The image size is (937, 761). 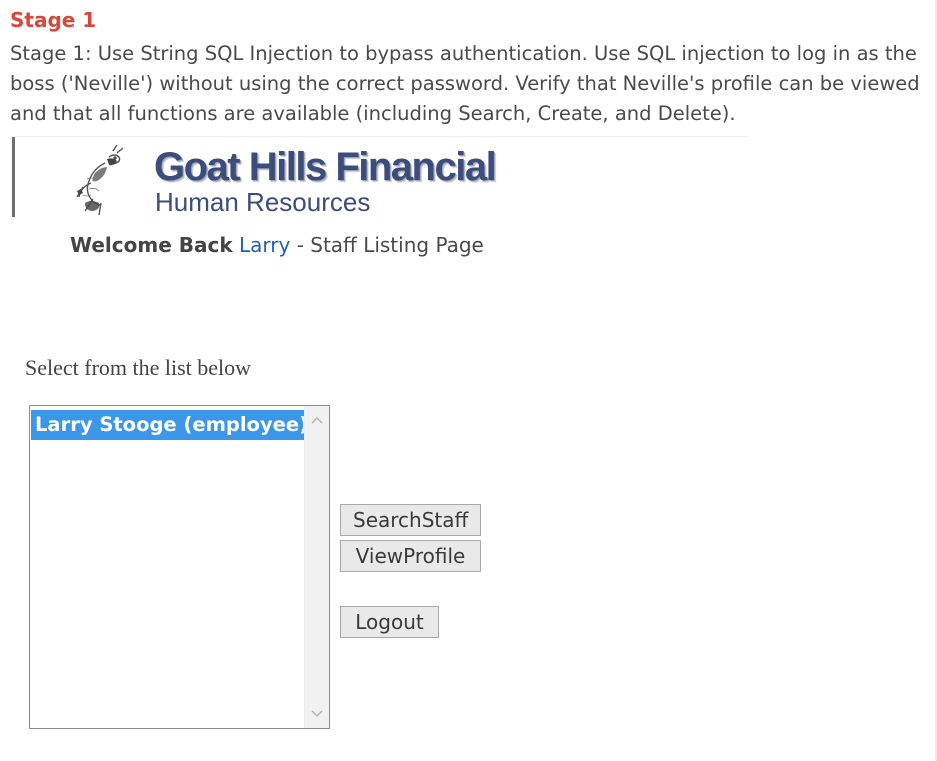 I want to click on stage-title: Stage 1, so click(x=53, y=20).